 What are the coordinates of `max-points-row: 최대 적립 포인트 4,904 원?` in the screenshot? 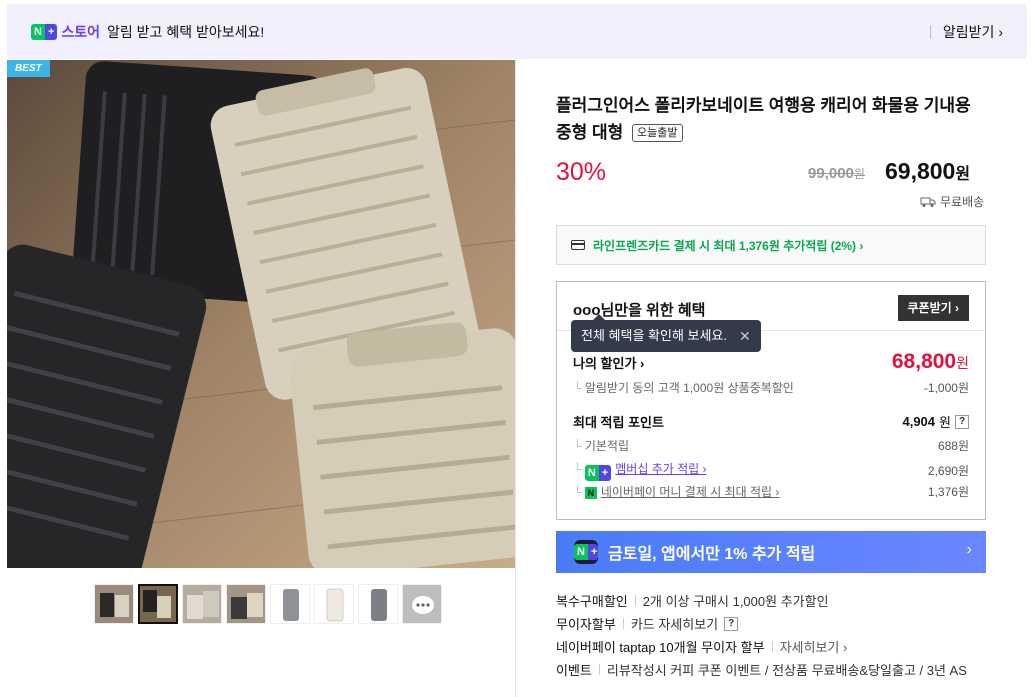 It's located at (771, 421).